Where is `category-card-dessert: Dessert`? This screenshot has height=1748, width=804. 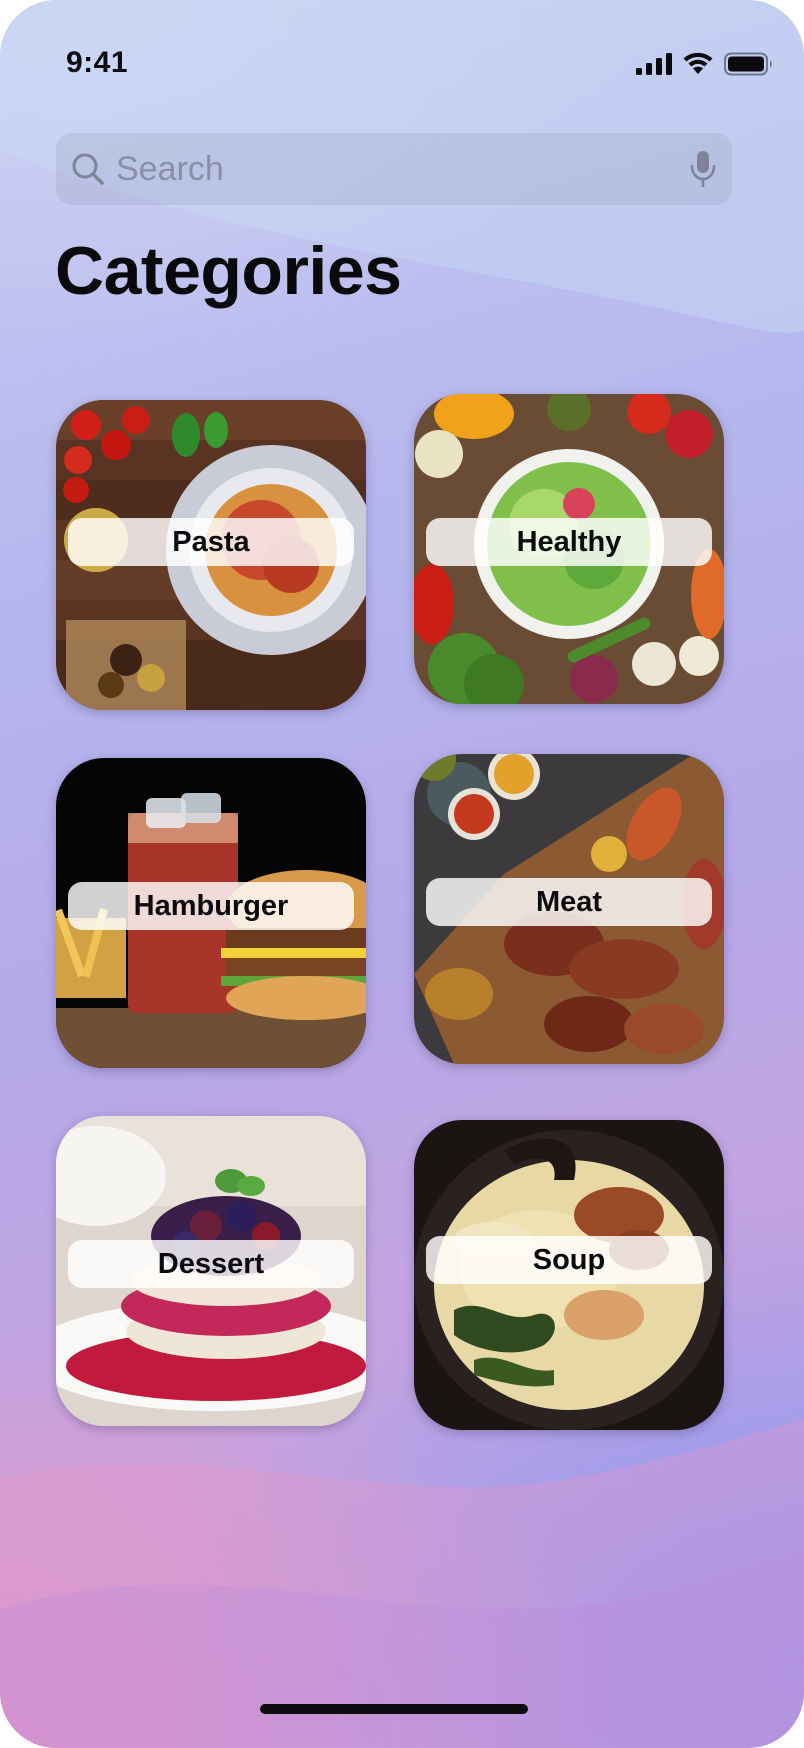 category-card-dessert: Dessert is located at coordinates (211, 1271).